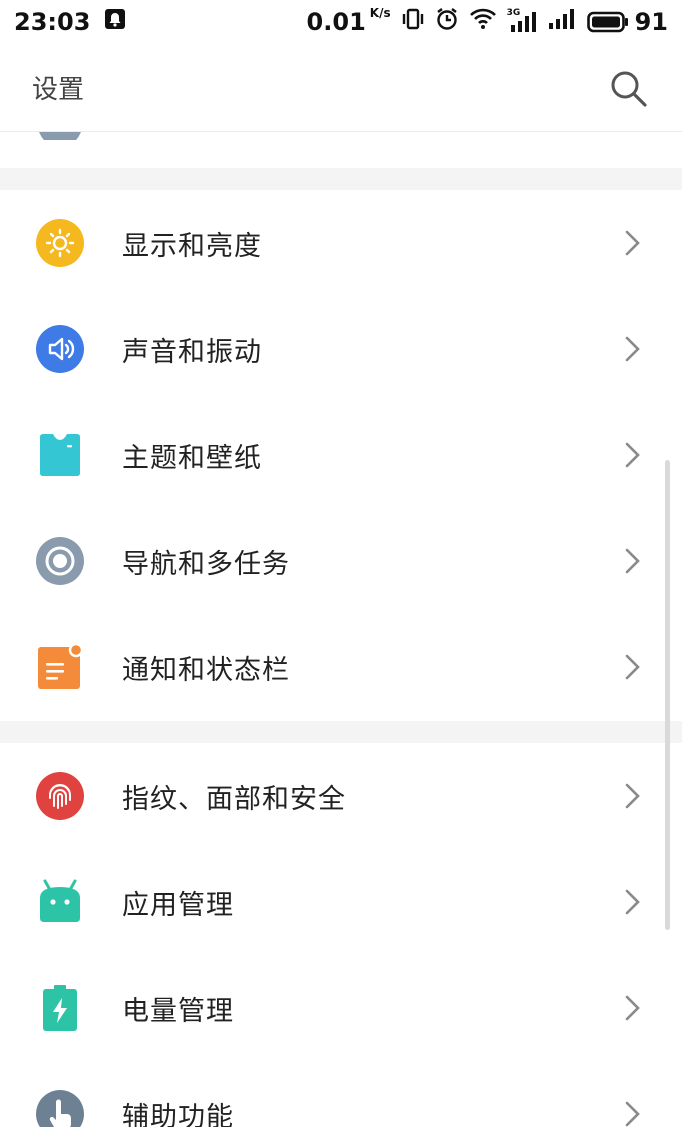  What do you see at coordinates (607, 22) in the screenshot?
I see `battery-icon` at bounding box center [607, 22].